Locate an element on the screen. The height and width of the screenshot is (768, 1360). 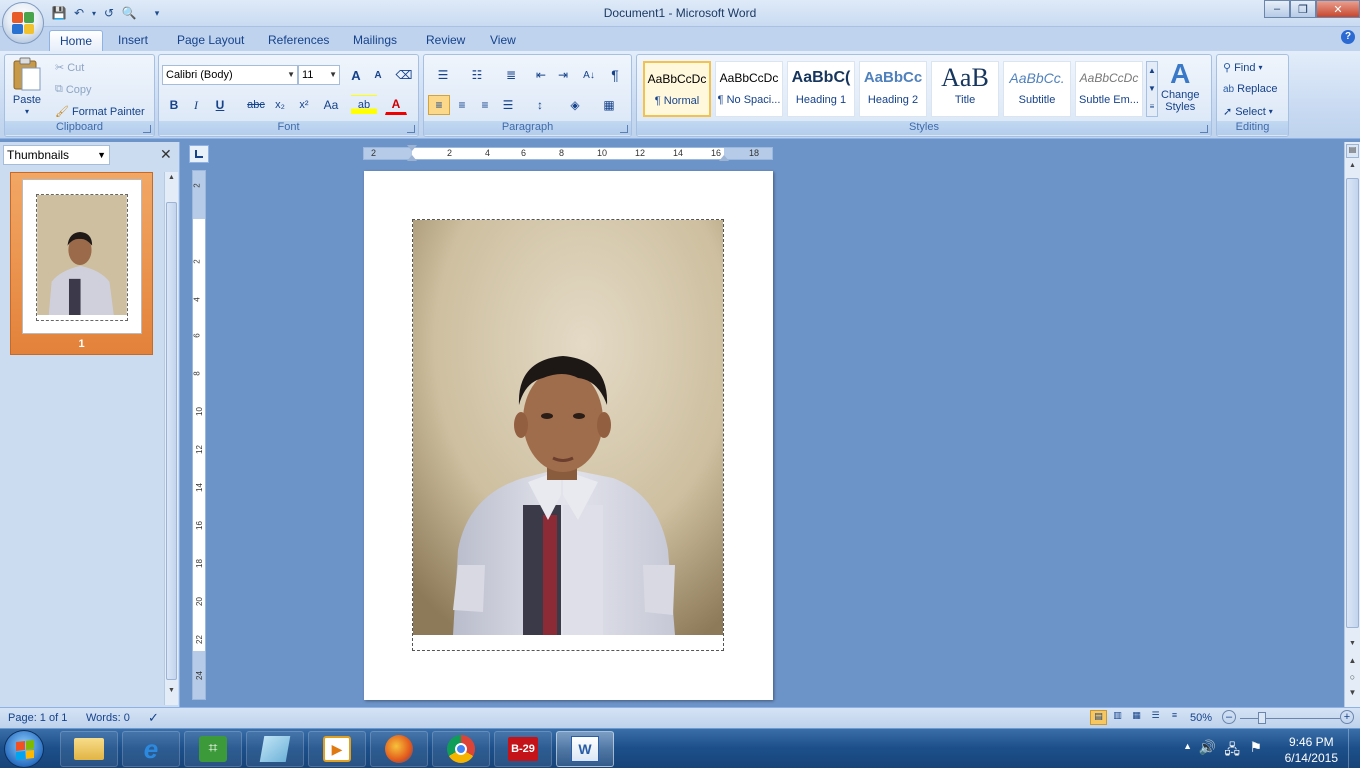
borders-icon: ▦ is located at coordinates (609, 105).